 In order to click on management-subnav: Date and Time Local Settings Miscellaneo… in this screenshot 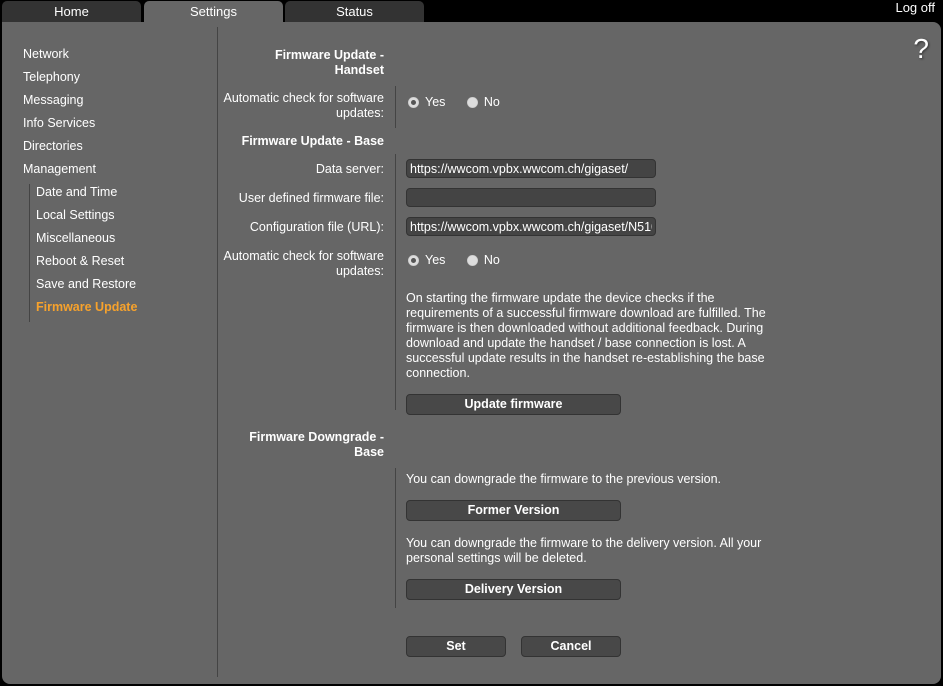, I will do `click(83, 253)`.